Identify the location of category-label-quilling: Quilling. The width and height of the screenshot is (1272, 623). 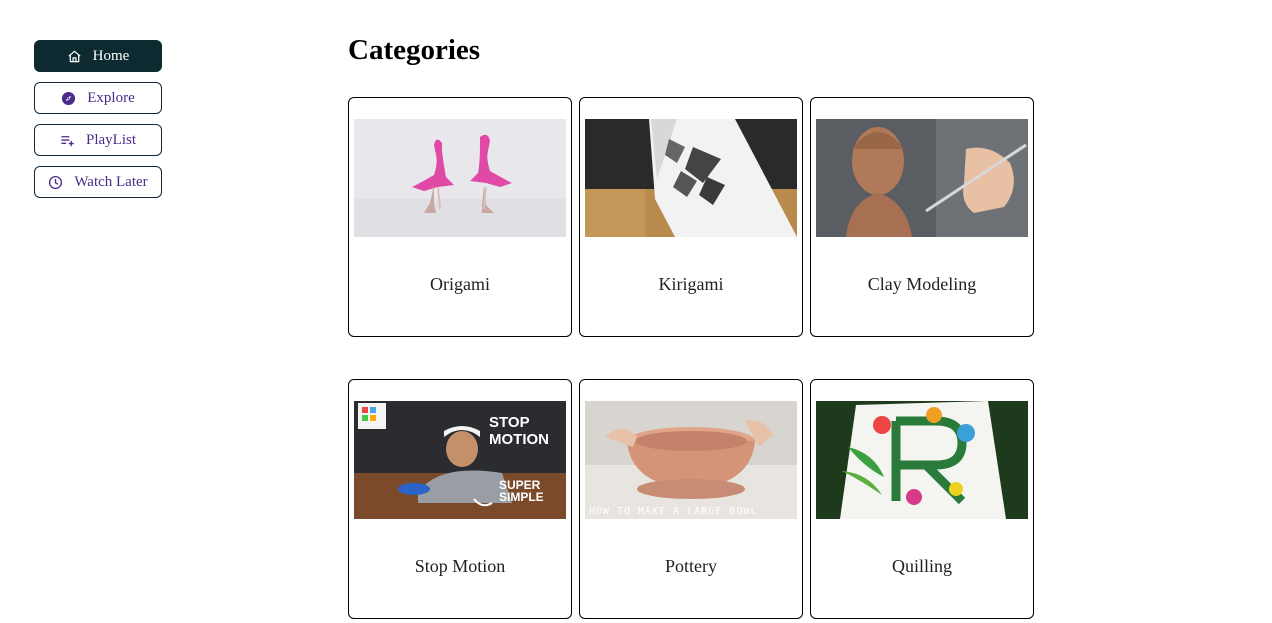
(921, 566).